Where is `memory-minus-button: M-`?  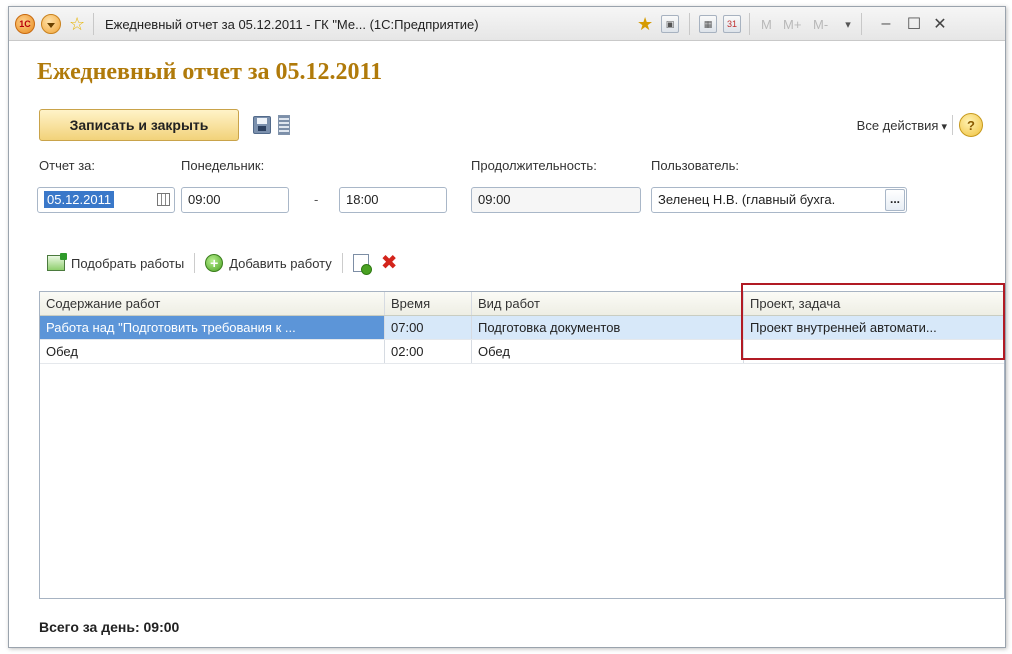
memory-minus-button: M- is located at coordinates (820, 24).